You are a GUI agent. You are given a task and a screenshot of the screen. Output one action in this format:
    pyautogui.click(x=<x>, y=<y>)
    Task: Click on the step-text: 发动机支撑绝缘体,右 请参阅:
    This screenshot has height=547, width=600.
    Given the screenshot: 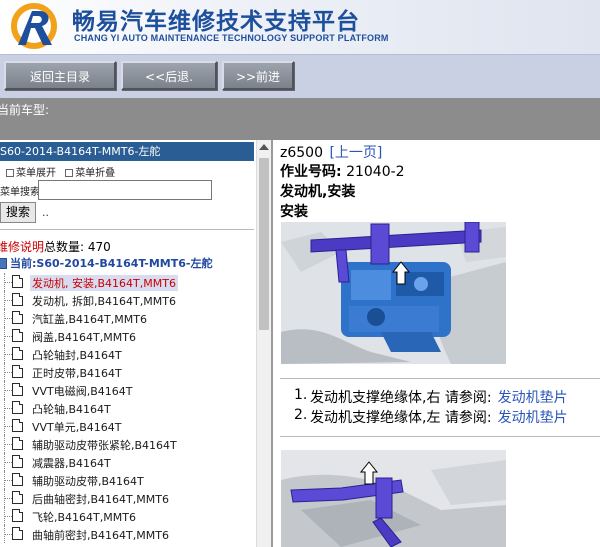 What is the action you would take?
    pyautogui.click(x=401, y=398)
    